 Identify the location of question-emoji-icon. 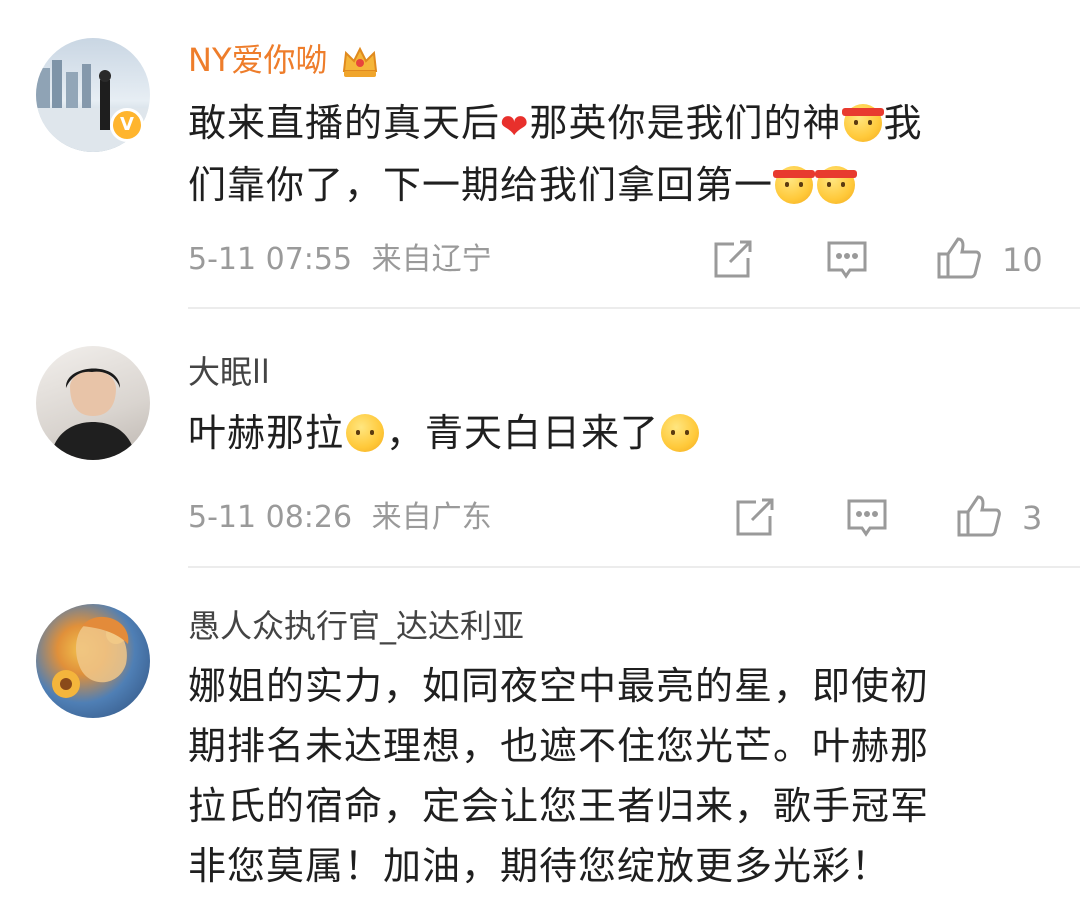
(365, 433).